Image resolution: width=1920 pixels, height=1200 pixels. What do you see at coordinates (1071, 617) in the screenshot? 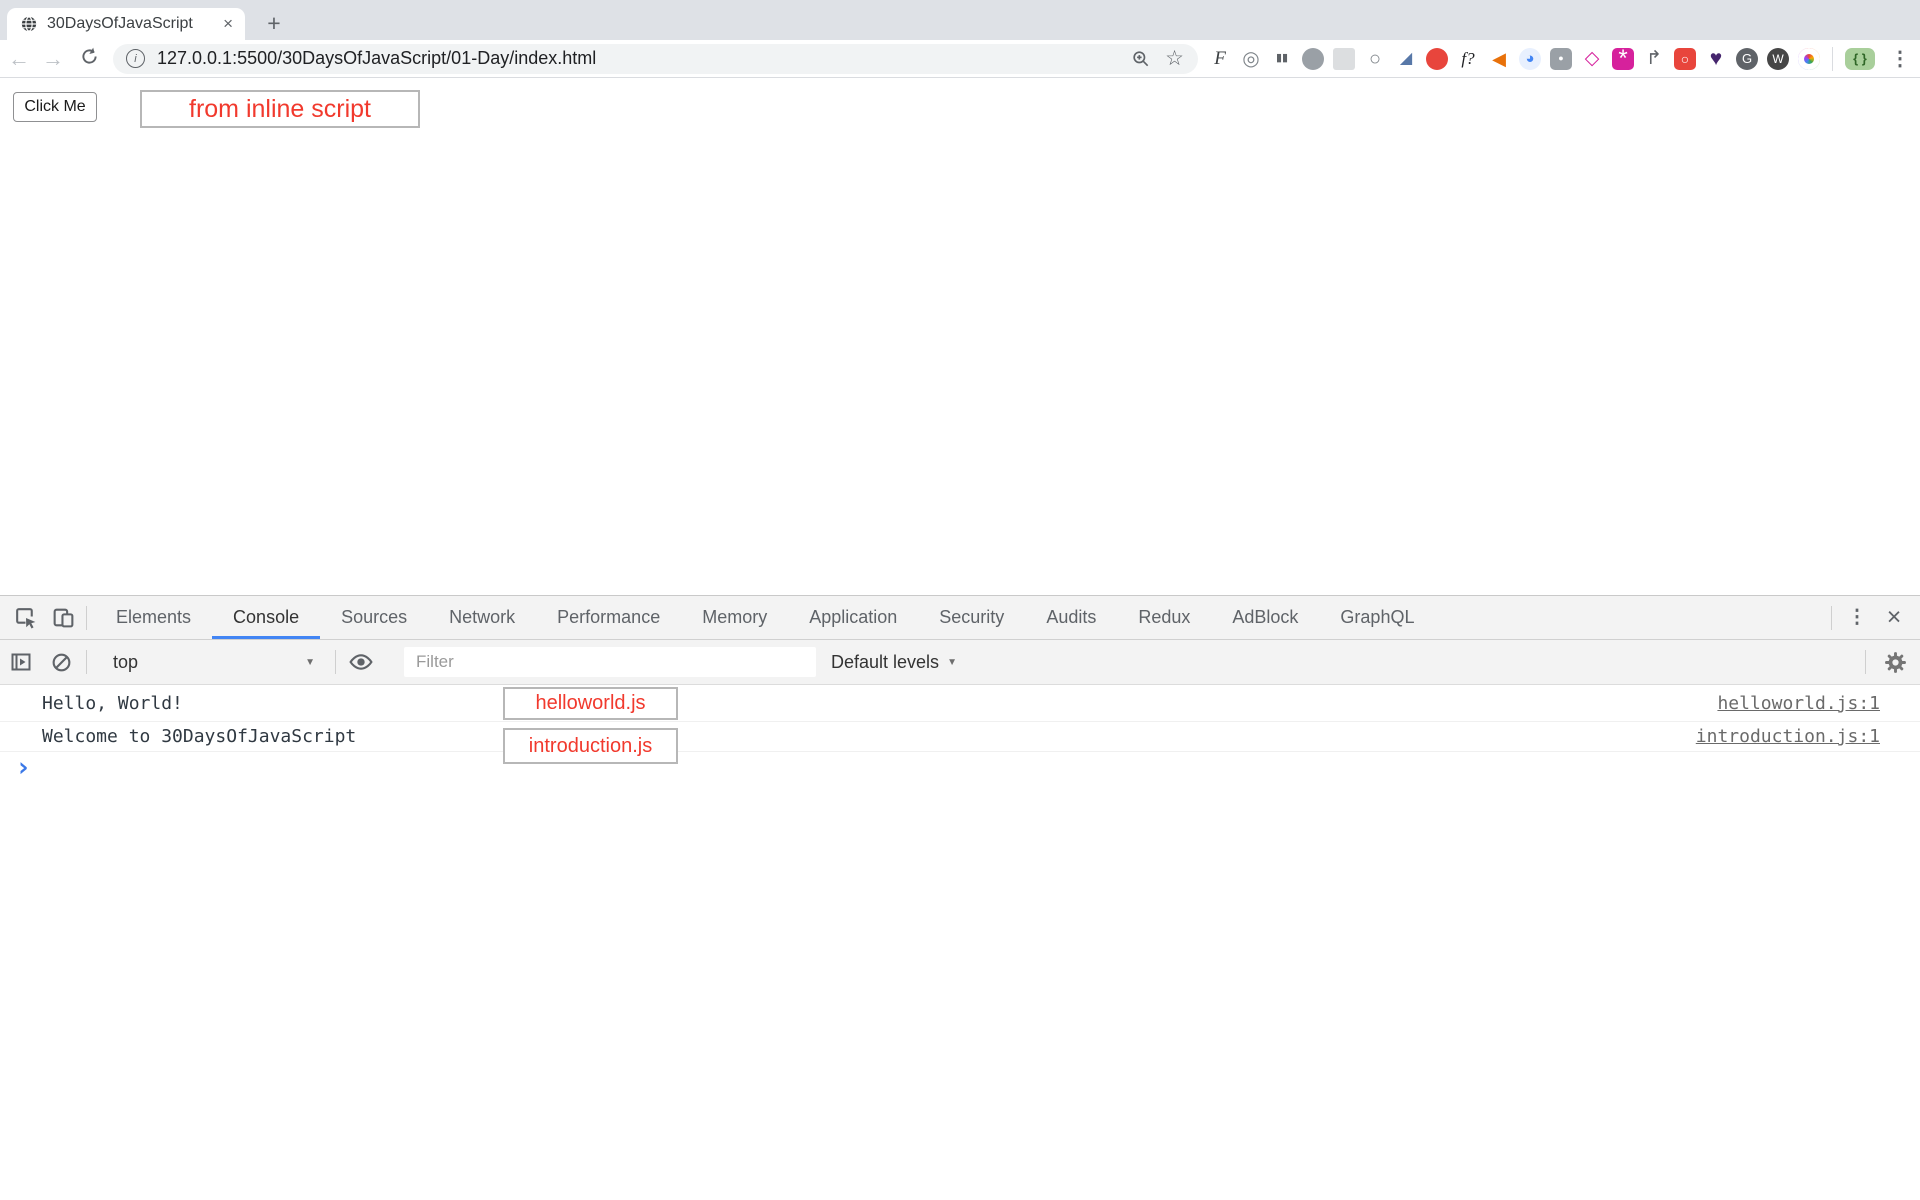
I see `tab-audits: Audits` at bounding box center [1071, 617].